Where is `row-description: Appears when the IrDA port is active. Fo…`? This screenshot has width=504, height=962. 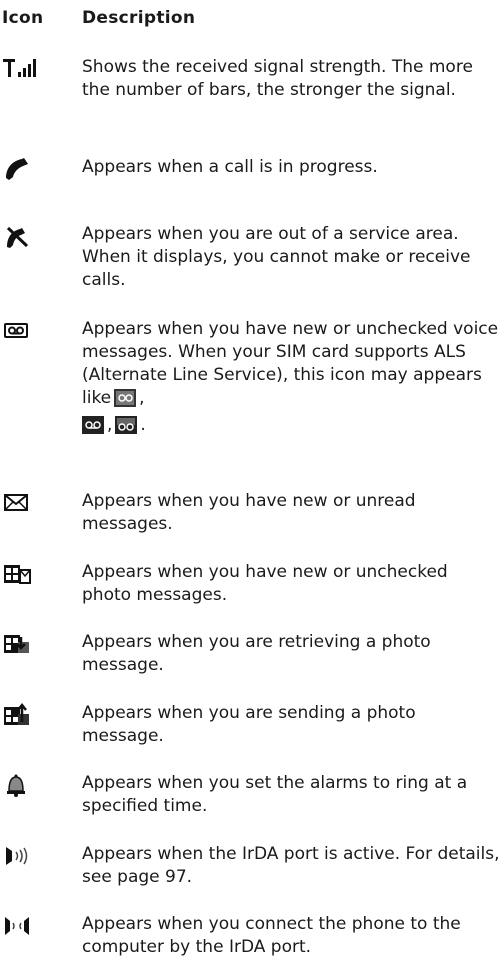
row-description: Appears when the IrDA port is active. Fo… is located at coordinates (291, 865).